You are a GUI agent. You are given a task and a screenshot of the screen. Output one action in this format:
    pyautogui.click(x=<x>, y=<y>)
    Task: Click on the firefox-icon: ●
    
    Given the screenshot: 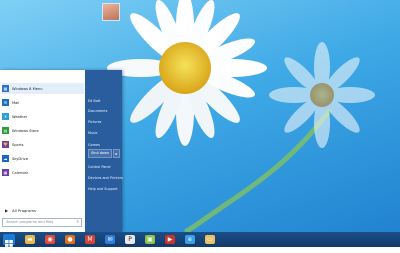 What is the action you would take?
    pyautogui.click(x=70, y=239)
    